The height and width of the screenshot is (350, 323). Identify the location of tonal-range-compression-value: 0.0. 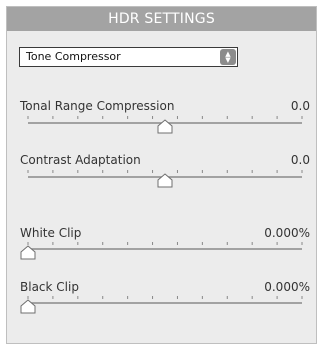
(300, 106).